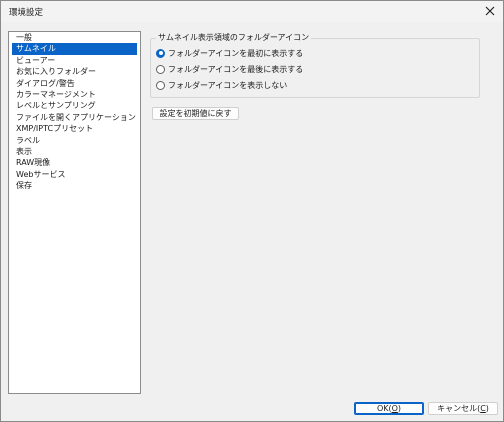 This screenshot has height=422, width=504. I want to click on ok-suffix: ), so click(399, 408).